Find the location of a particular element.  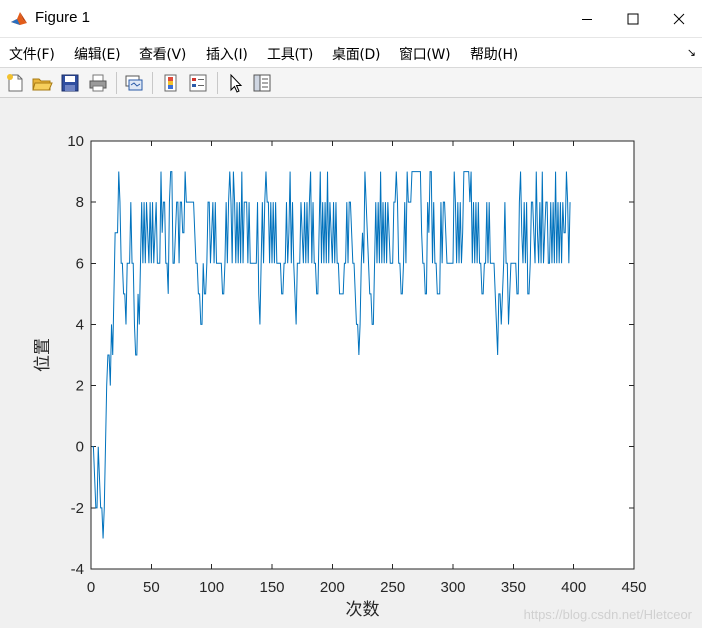

y-tick-label: 4 is located at coordinates (80, 324).